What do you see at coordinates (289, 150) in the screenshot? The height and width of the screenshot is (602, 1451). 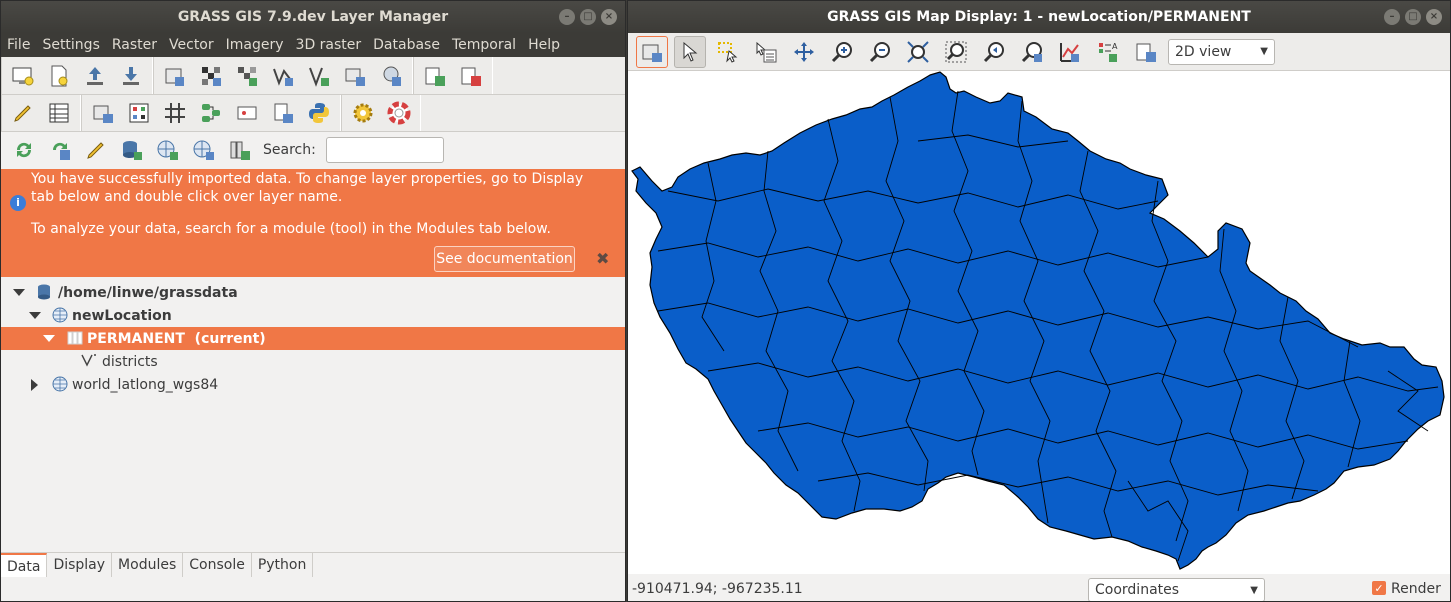 I see `search-label: Search:` at bounding box center [289, 150].